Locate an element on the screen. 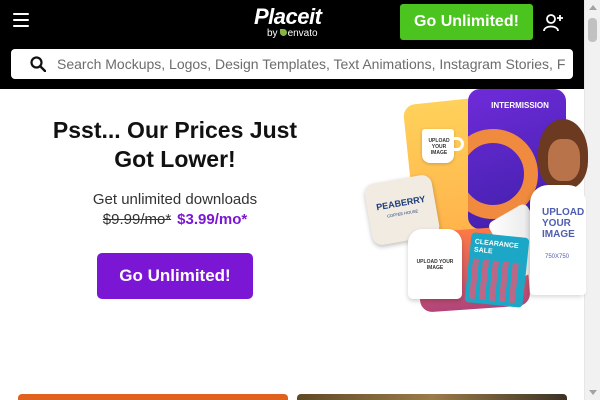  hoodie-upload-text: UPLOAD YOUR IMAGE is located at coordinates (435, 265).